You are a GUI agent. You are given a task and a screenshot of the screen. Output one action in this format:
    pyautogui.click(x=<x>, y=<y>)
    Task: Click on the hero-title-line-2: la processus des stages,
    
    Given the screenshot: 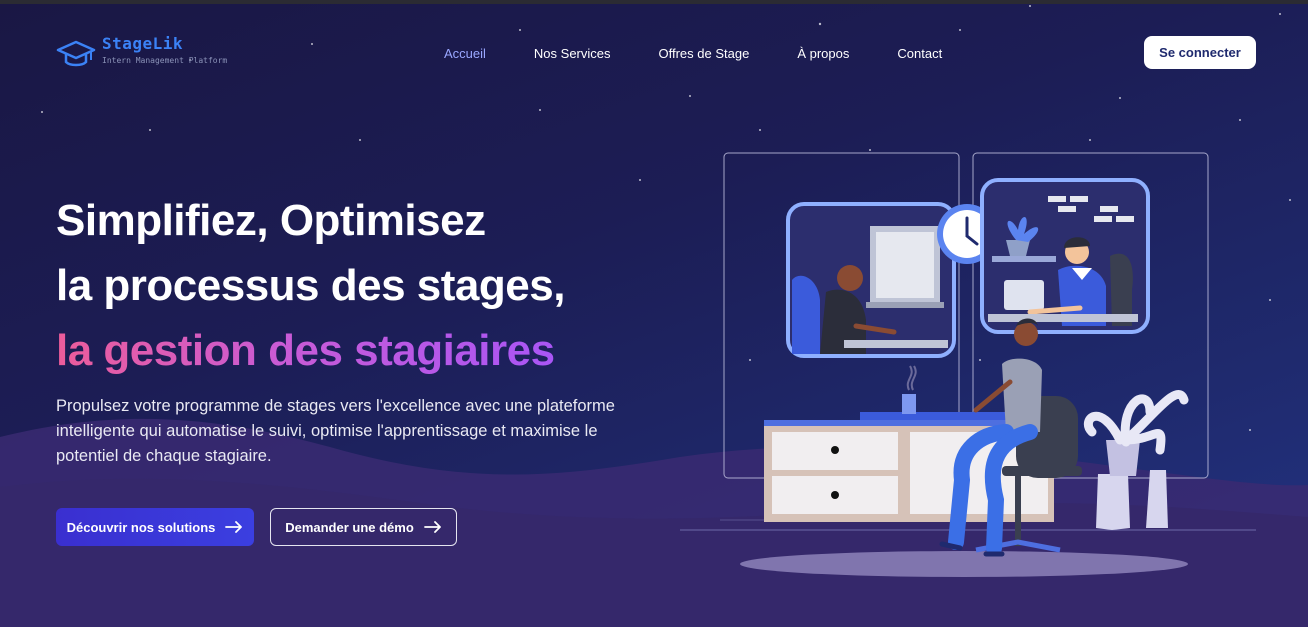 What is the action you would take?
    pyautogui.click(x=310, y=285)
    